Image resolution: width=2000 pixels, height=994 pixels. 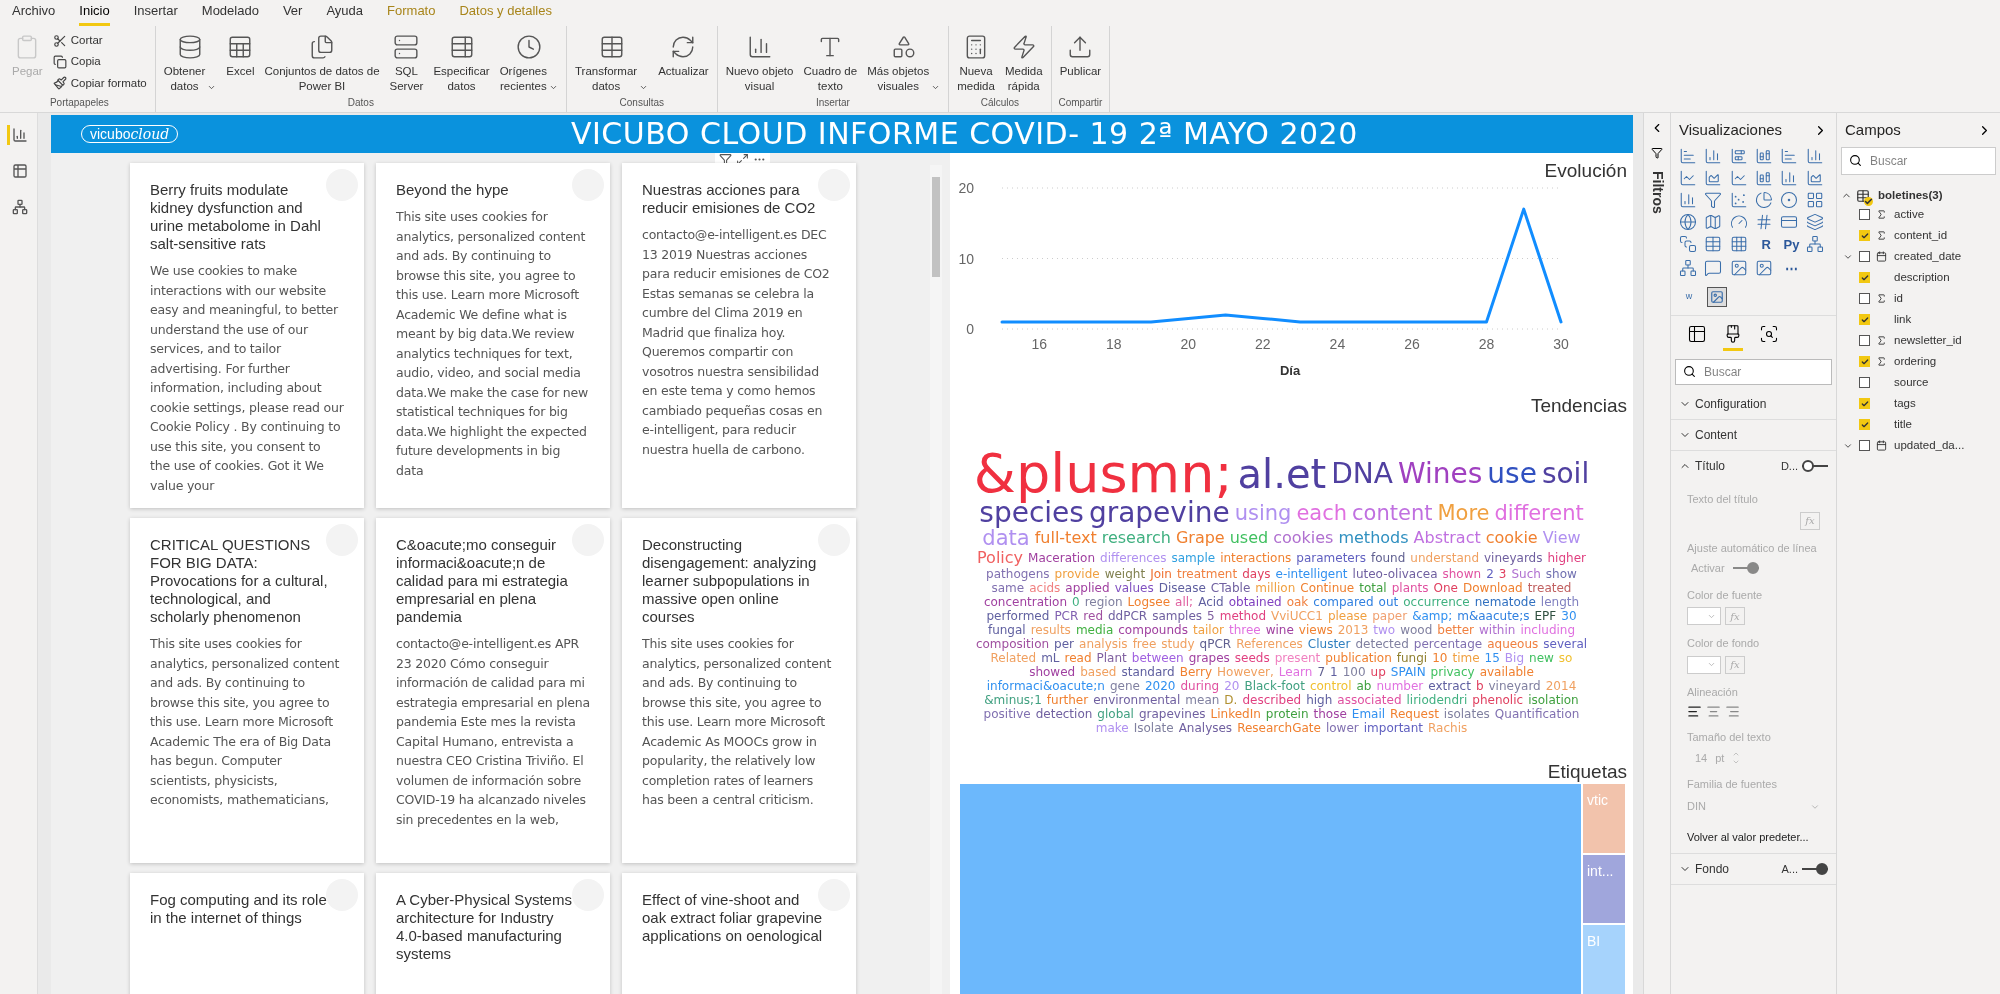 I want to click on ribbon-button: Orígenes recientes, so click(x=528, y=62).